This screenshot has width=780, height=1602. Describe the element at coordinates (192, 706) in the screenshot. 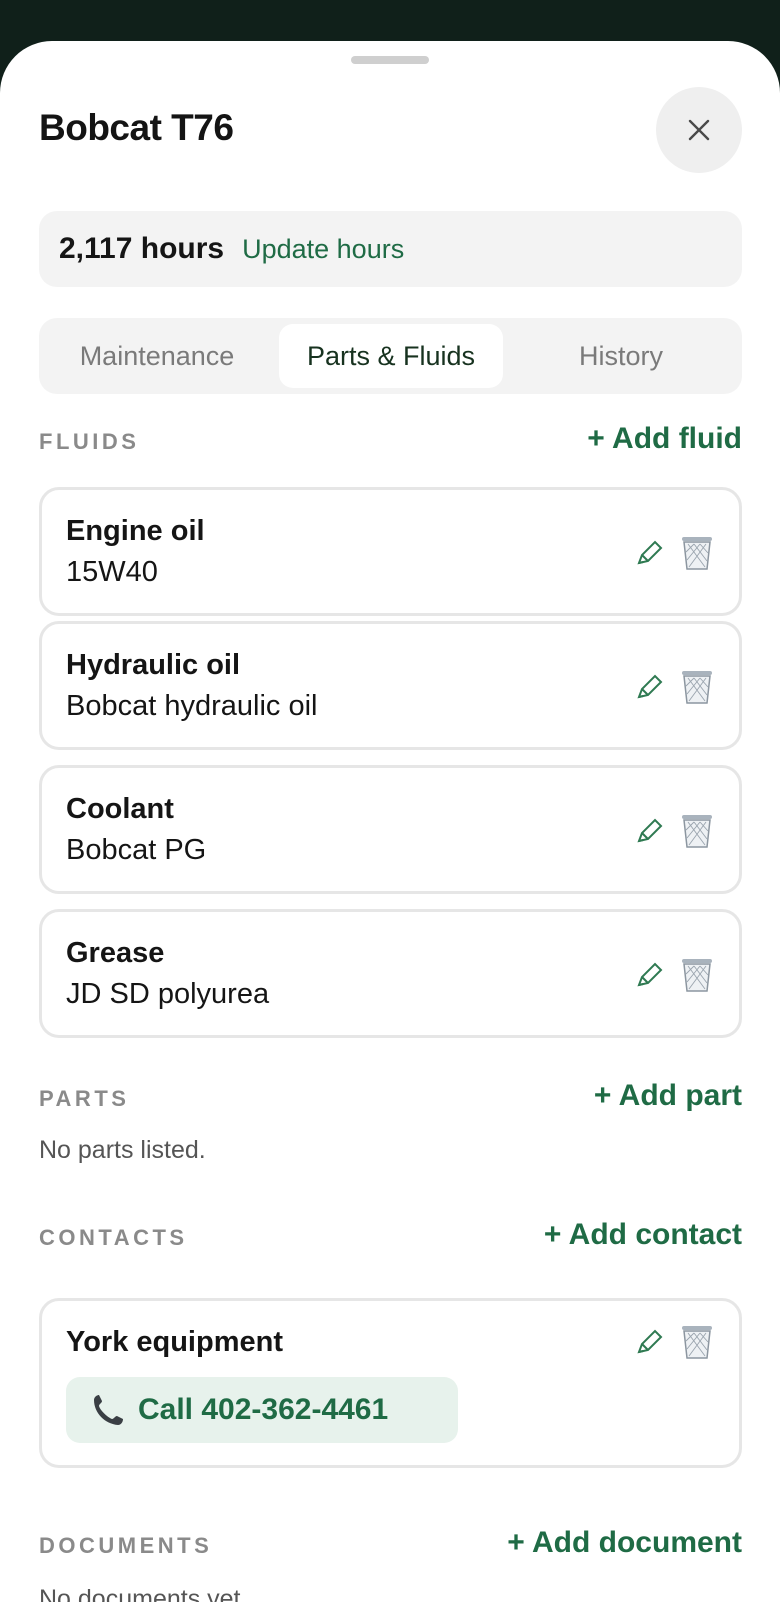

I see `fluid-value: Bobcat hydraulic oil` at that location.